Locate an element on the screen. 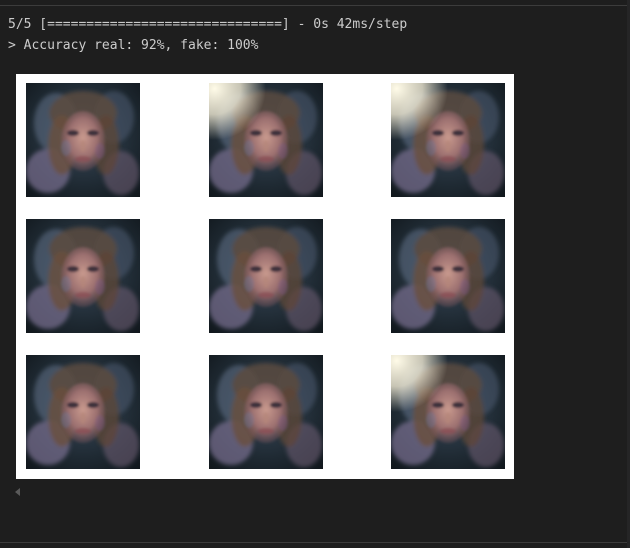 The width and height of the screenshot is (630, 548). panel-bottom-border is located at coordinates (315, 542).